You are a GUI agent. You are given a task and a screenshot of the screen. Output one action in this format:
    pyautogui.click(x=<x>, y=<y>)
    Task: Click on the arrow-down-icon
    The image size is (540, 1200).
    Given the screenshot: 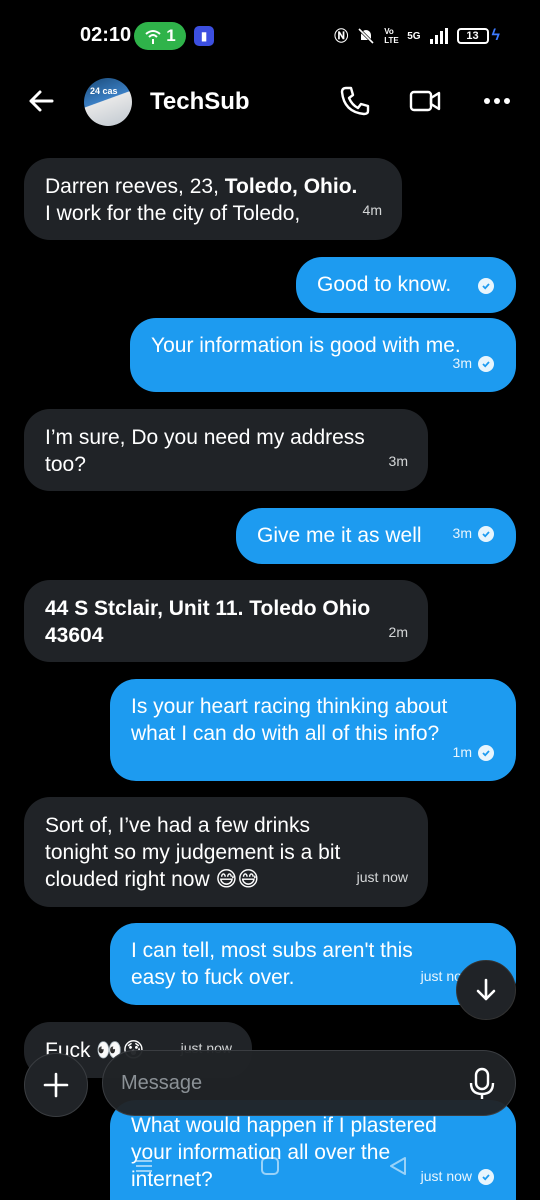 What is the action you would take?
    pyautogui.click(x=486, y=989)
    